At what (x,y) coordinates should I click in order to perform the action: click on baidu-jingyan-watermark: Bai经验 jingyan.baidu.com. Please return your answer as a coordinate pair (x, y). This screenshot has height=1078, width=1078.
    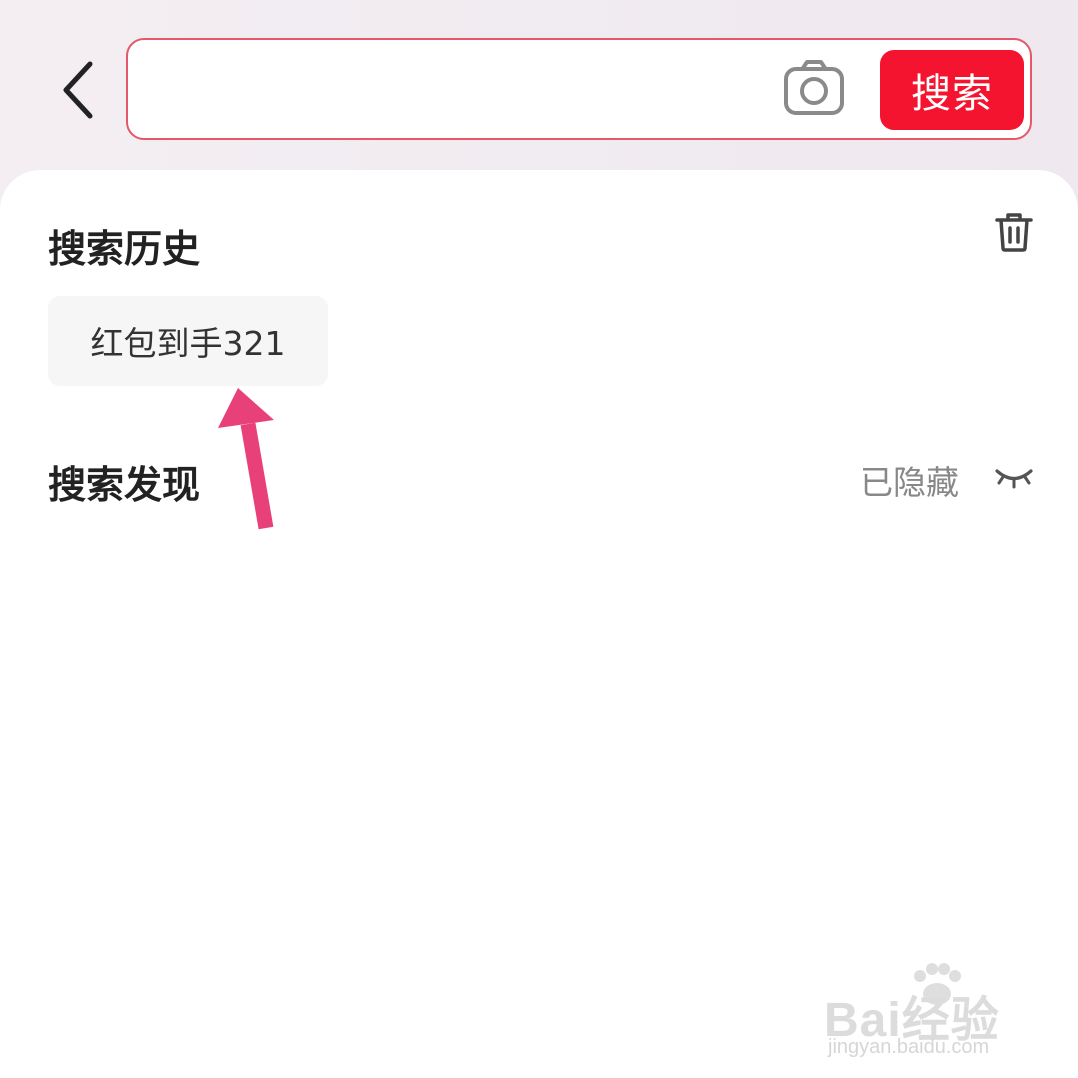
    Looking at the image, I should click on (934, 1012).